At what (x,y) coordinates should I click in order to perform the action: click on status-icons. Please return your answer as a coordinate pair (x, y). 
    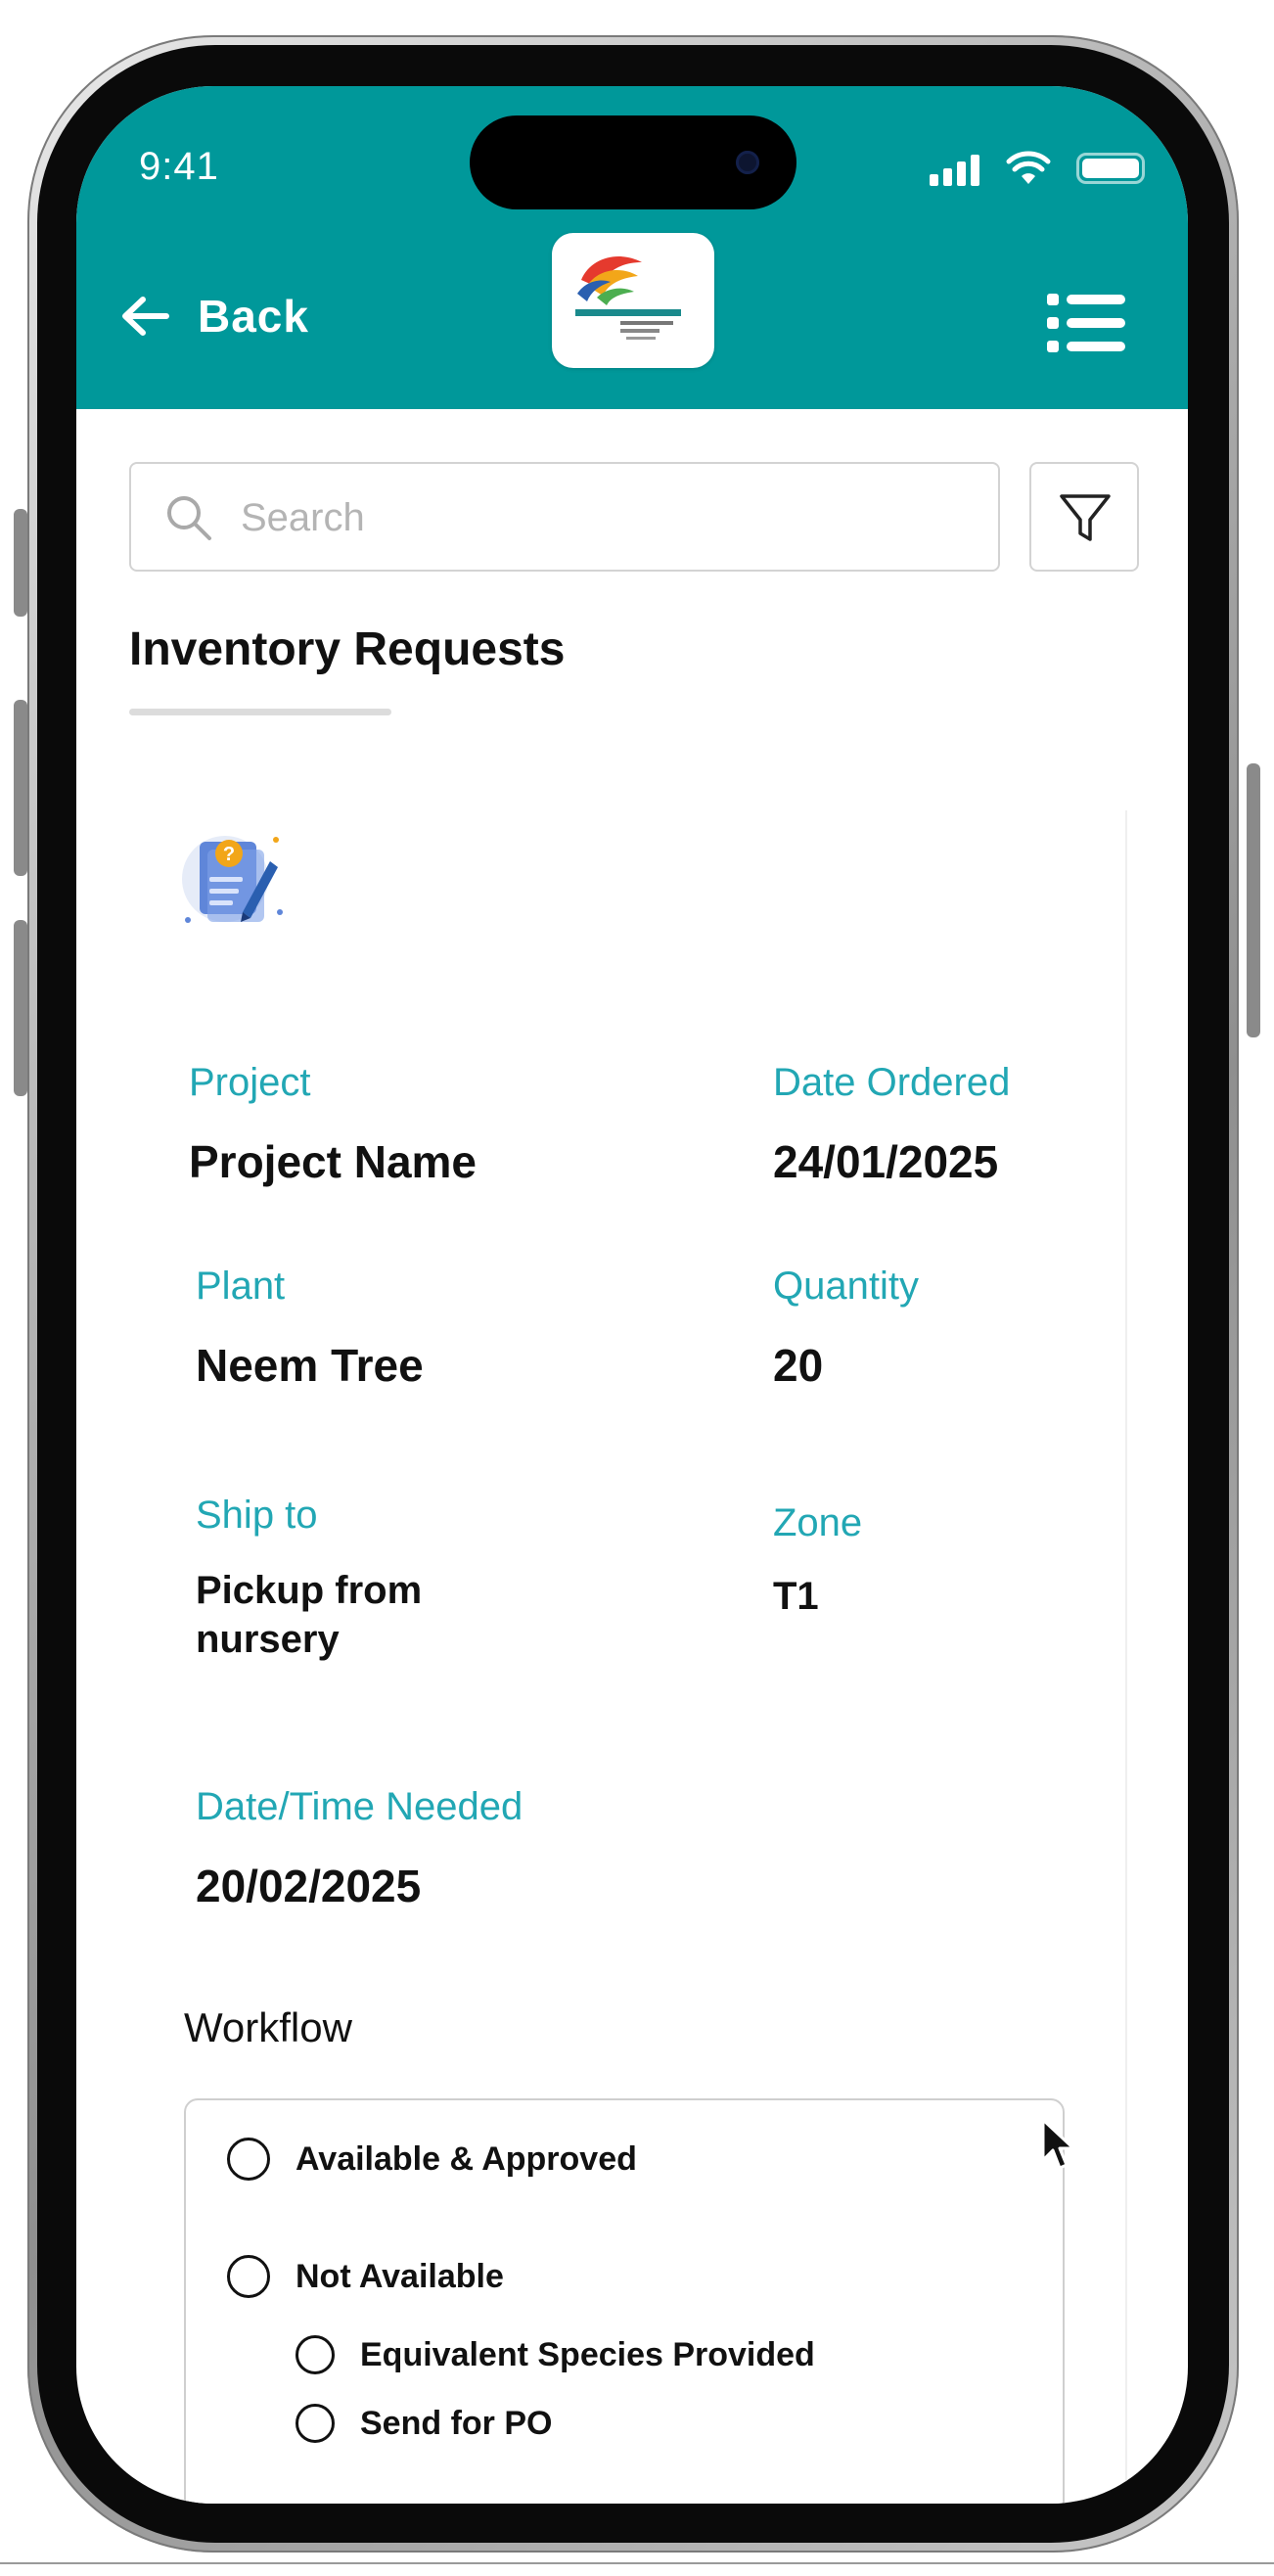
    Looking at the image, I should click on (1037, 168).